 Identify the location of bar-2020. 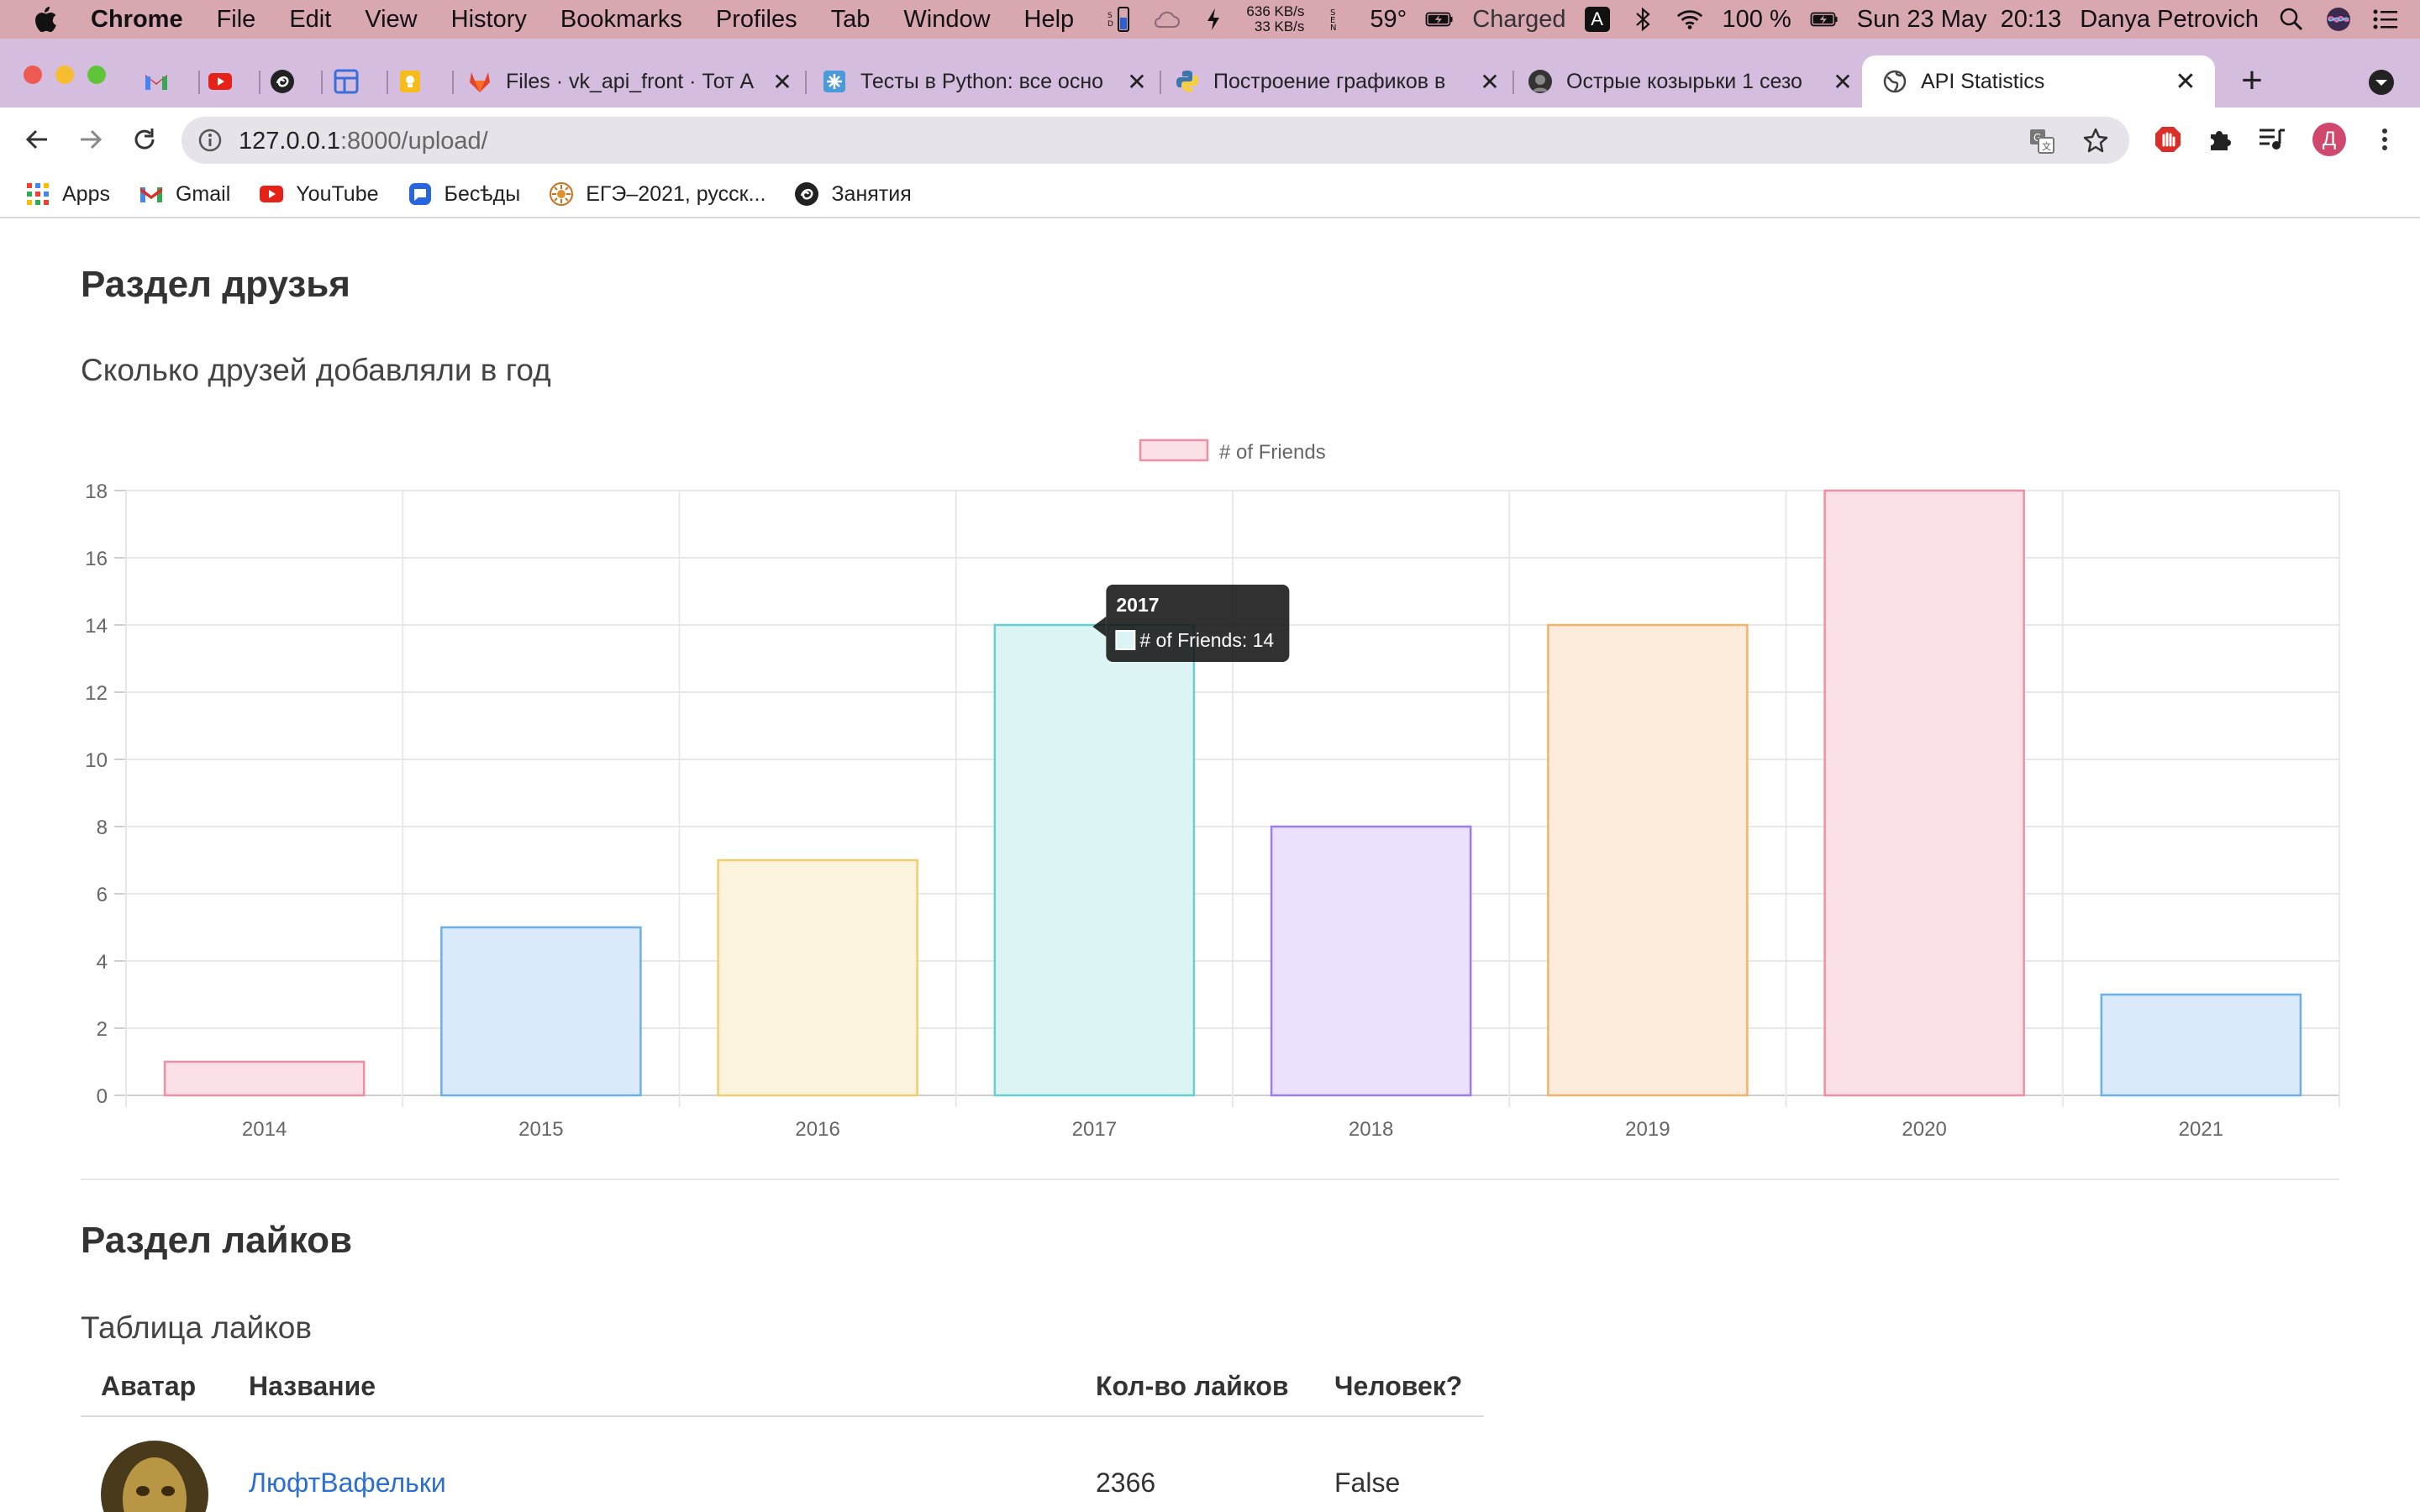
(1924, 793).